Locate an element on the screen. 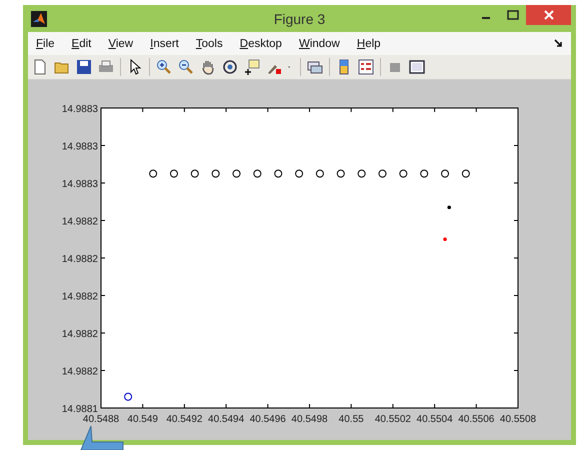 The image size is (579, 450). x-tick-label: 40.5496 is located at coordinates (268, 419).